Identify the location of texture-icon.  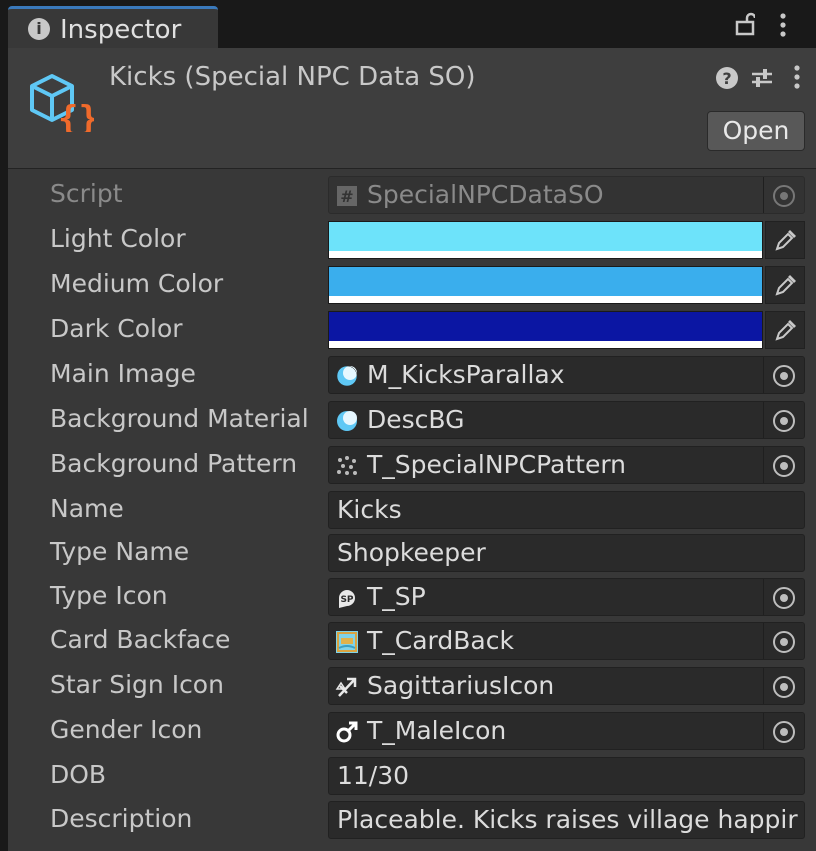
(347, 465).